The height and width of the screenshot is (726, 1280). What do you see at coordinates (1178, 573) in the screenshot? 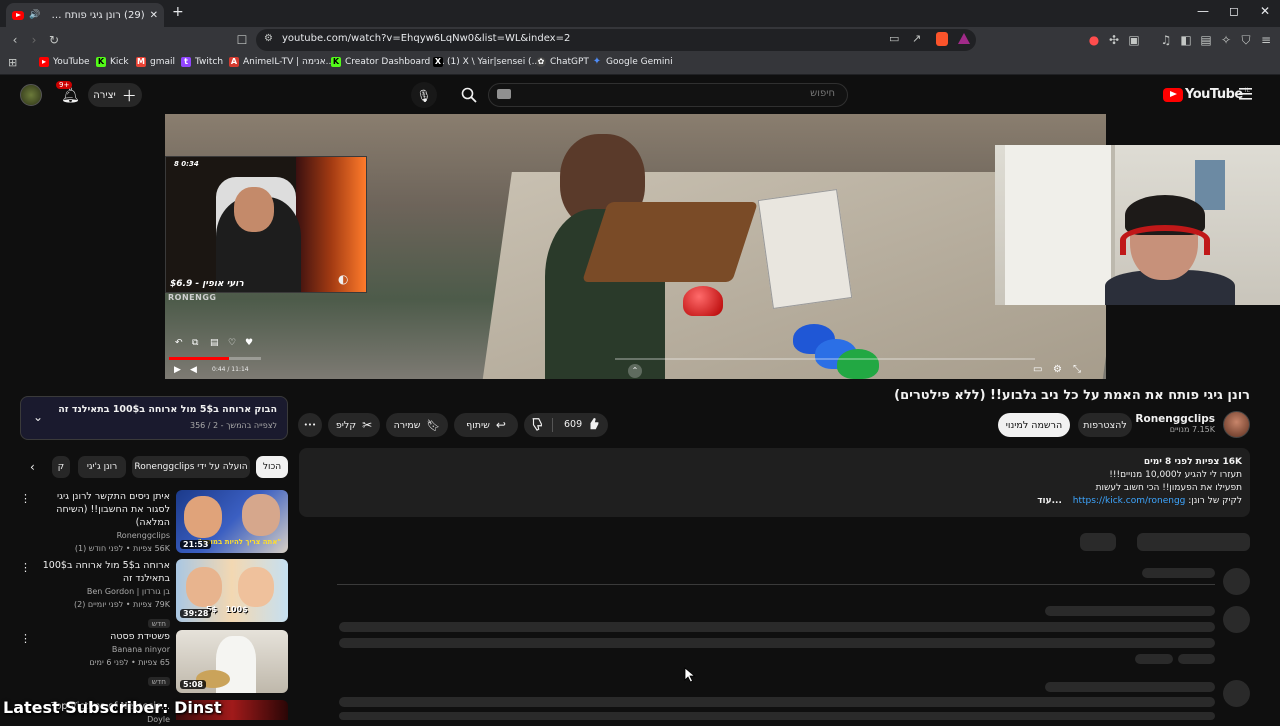
I see `skeleton-placeholder` at bounding box center [1178, 573].